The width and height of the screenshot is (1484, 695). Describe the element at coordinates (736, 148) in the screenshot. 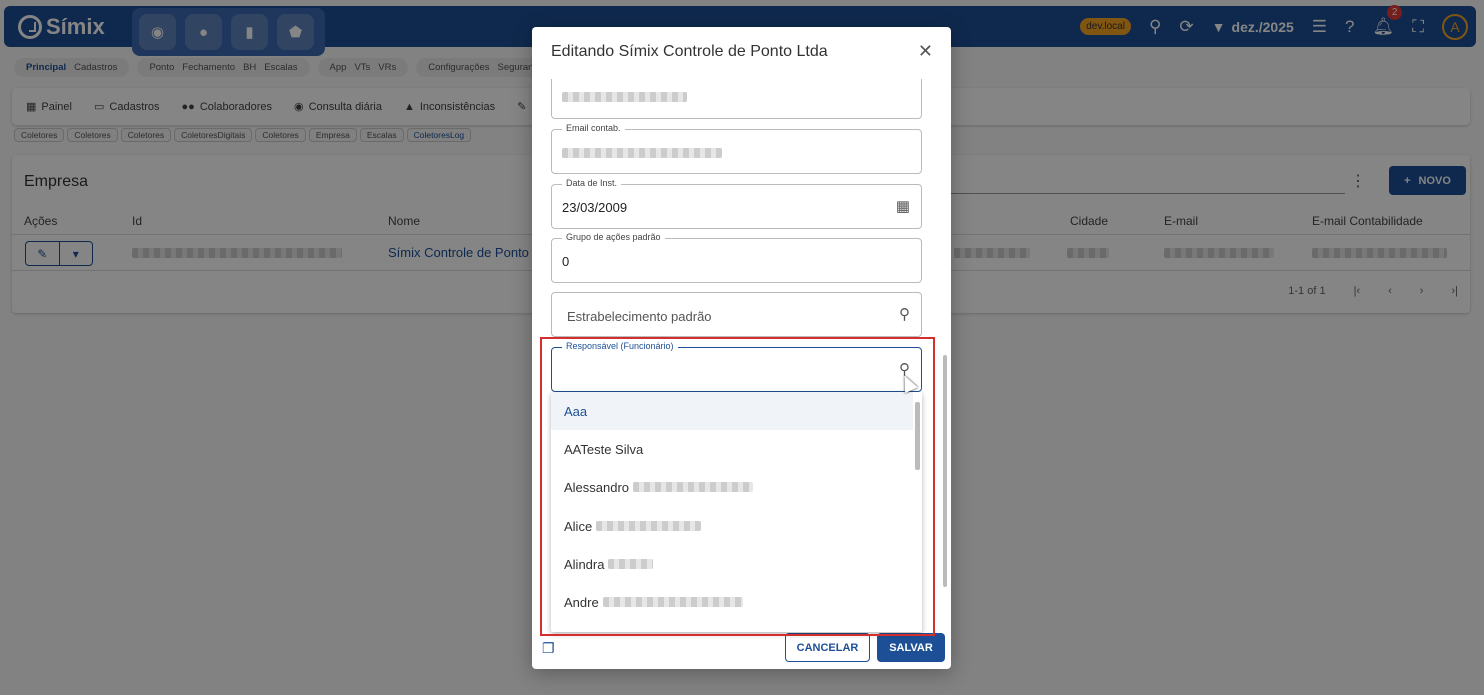

I see `email-contab-field: Email contab.` at that location.